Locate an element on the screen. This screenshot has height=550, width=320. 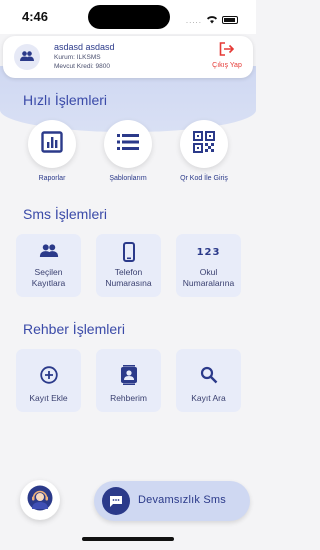
absence-sms-label: Devamsızlık Sms is located at coordinates (182, 500).